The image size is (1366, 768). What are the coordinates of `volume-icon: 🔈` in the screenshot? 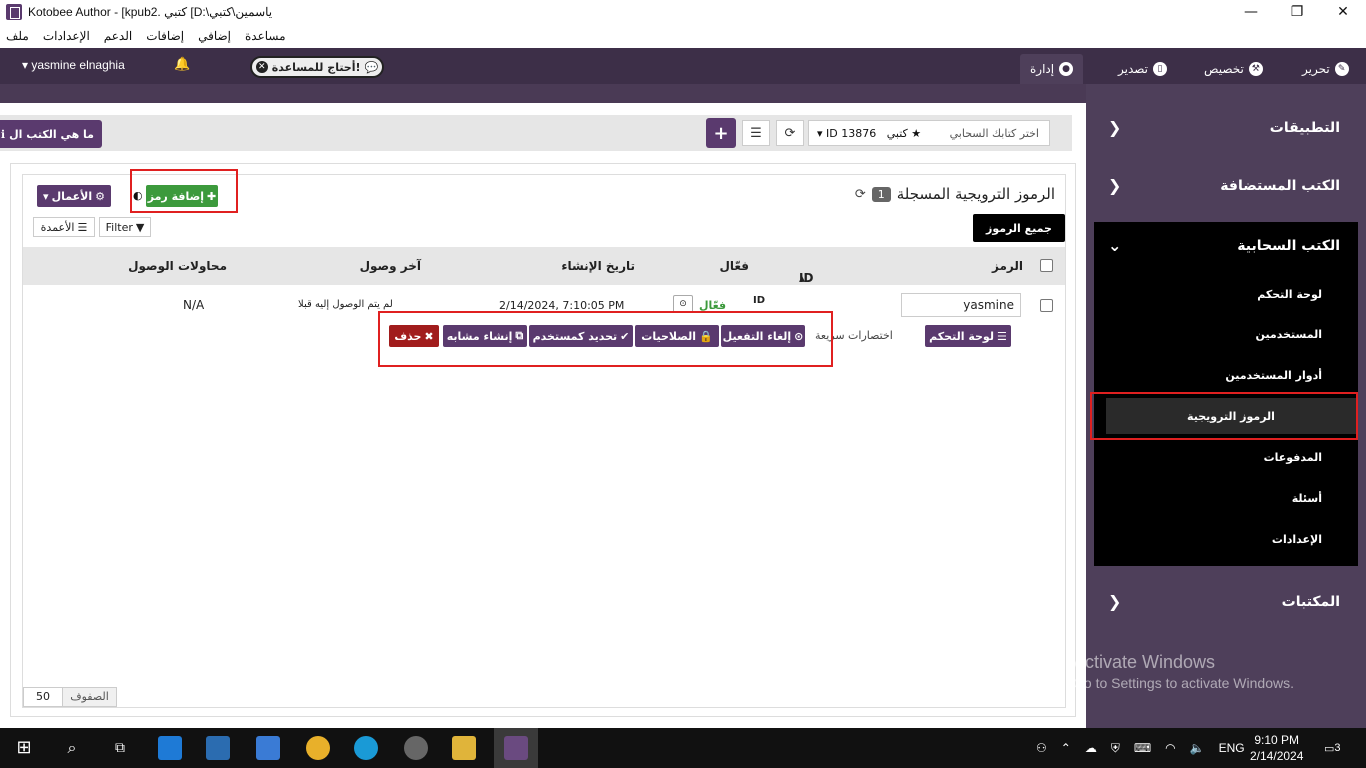 It's located at (1197, 748).